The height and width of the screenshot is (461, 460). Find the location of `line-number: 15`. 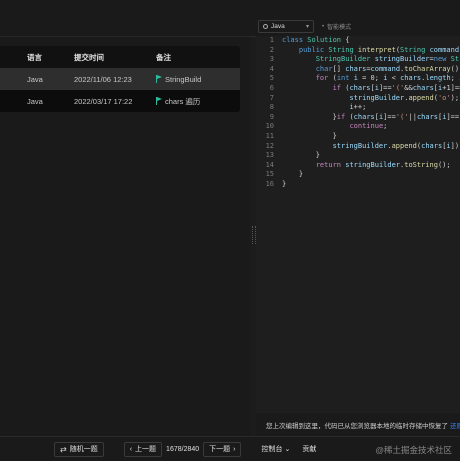

line-number: 15 is located at coordinates (269, 174).